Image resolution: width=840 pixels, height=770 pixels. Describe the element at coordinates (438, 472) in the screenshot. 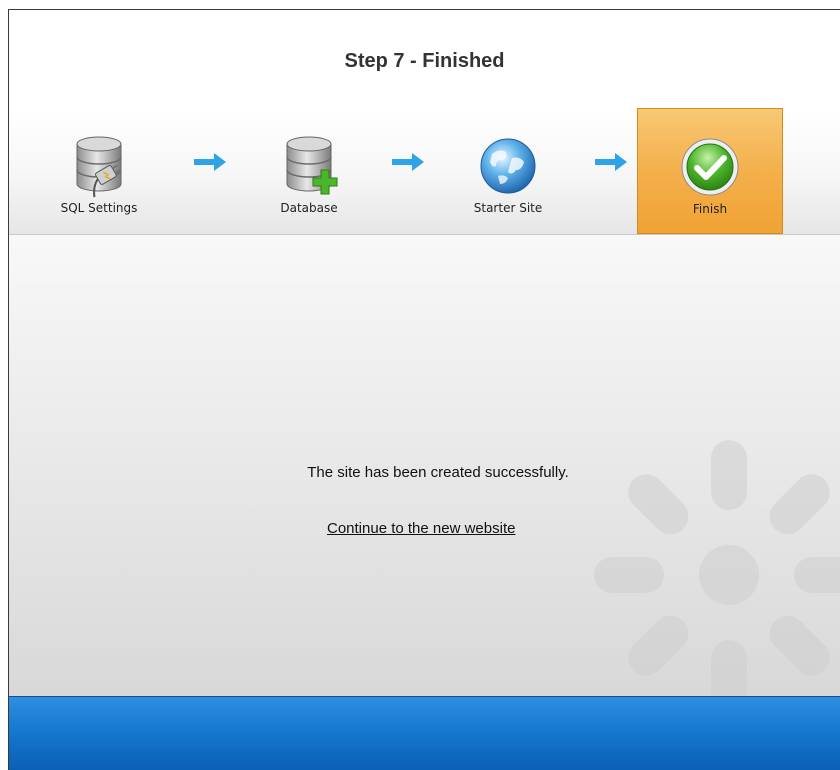

I see `success-message: The site has been created successfully.` at that location.